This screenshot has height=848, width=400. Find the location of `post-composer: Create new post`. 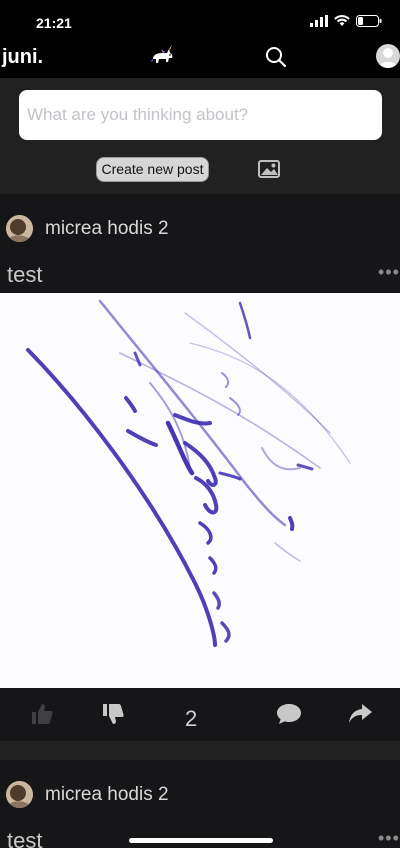

post-composer: Create new post is located at coordinates (200, 136).